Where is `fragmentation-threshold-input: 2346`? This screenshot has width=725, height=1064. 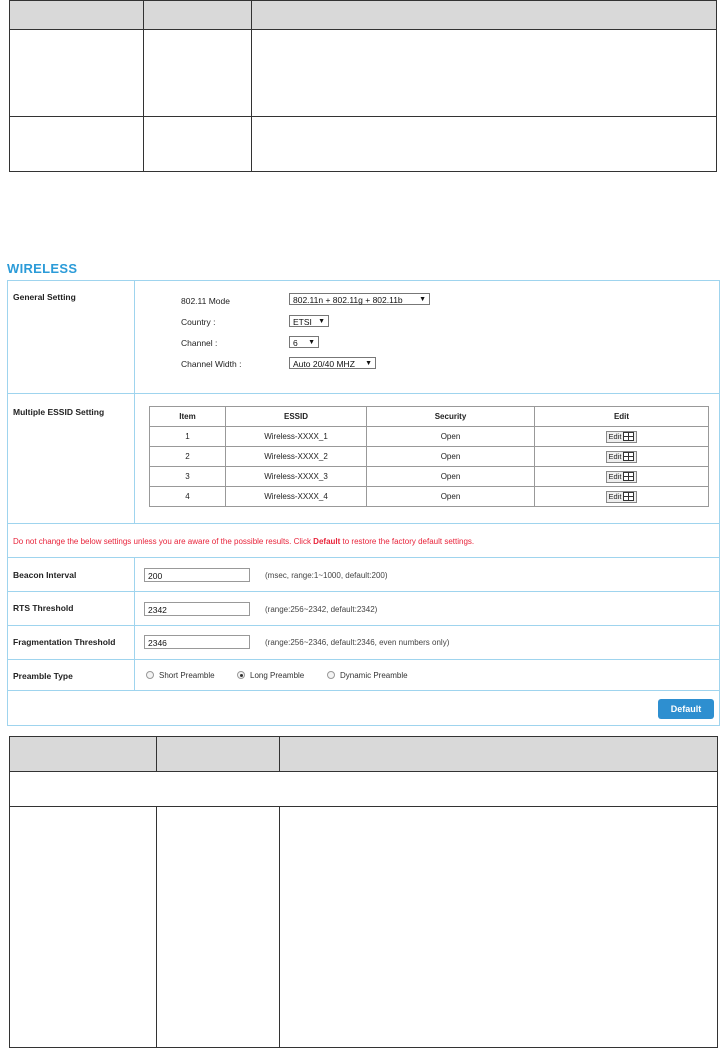 fragmentation-threshold-input: 2346 is located at coordinates (197, 642).